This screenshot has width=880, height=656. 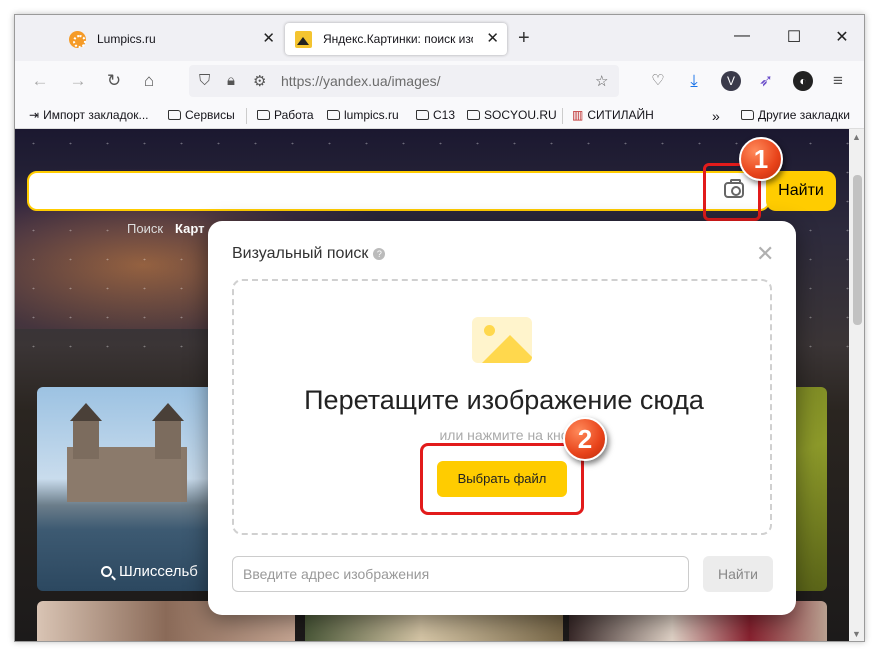 What do you see at coordinates (502, 479) in the screenshot?
I see `choose-file-button: Выбрать файл` at bounding box center [502, 479].